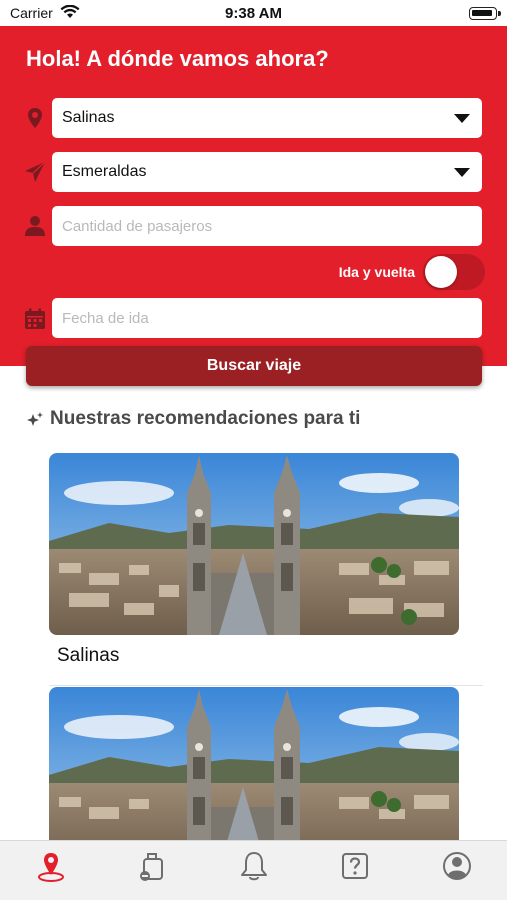 This screenshot has height=900, width=507. I want to click on card-divider, so click(266, 685).